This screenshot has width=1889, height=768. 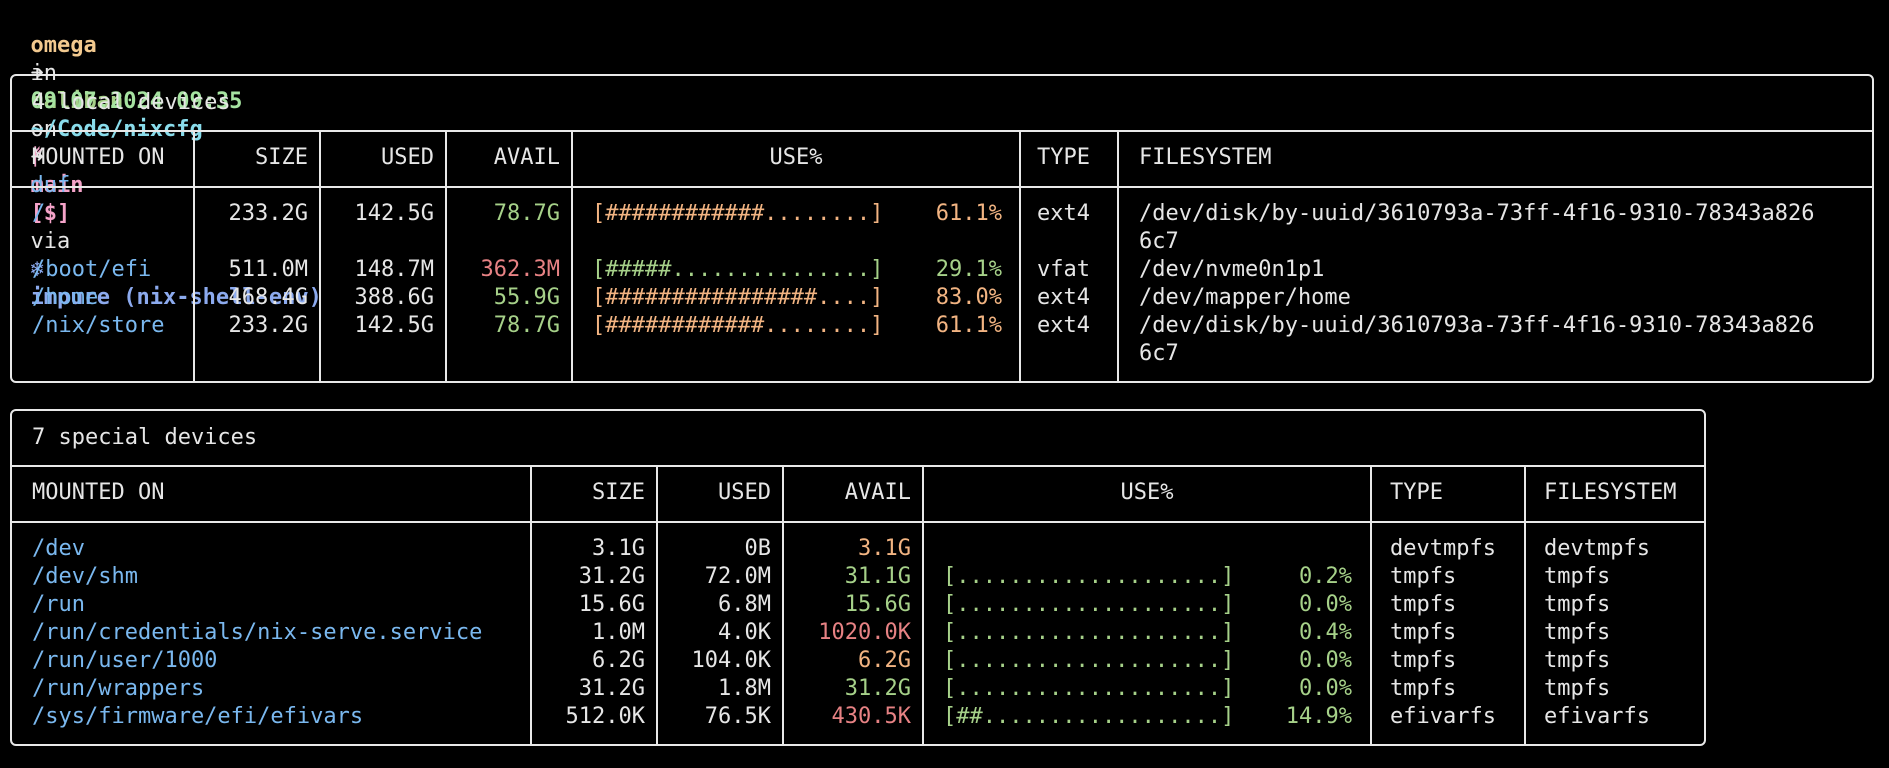 I want to click on usage-percent: 83.0%, so click(x=968, y=297).